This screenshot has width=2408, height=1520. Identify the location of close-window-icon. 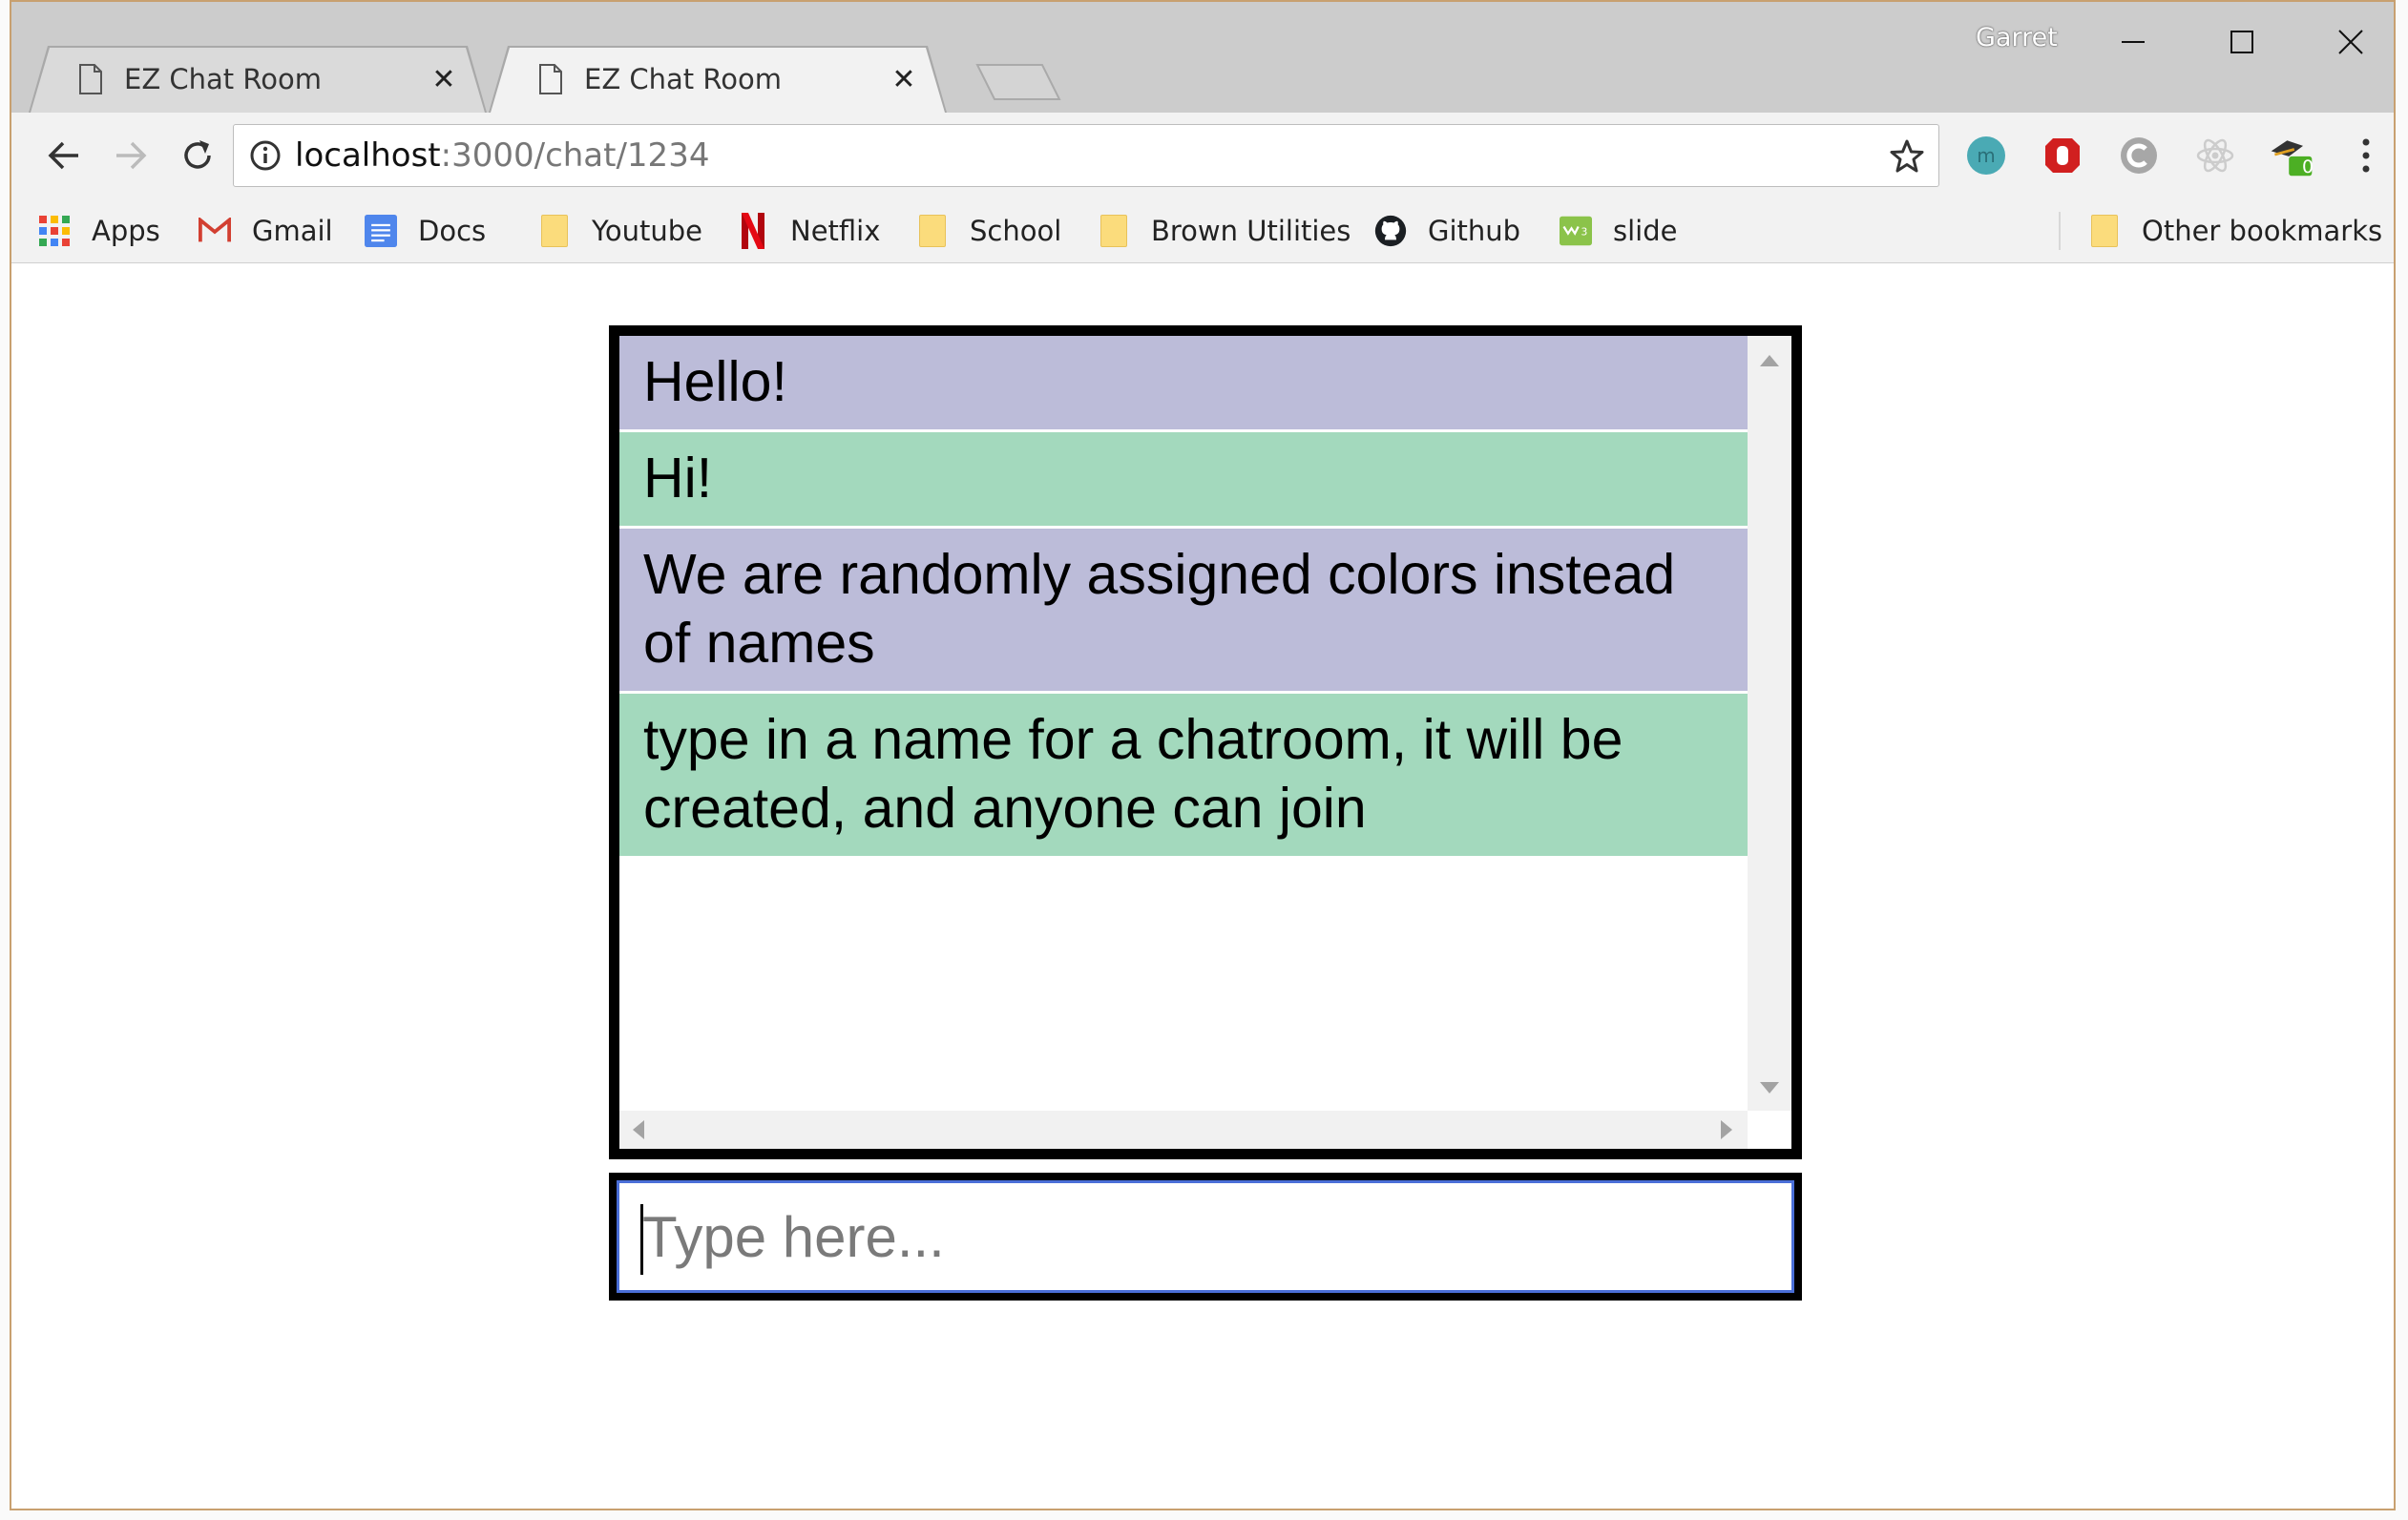
(2350, 42).